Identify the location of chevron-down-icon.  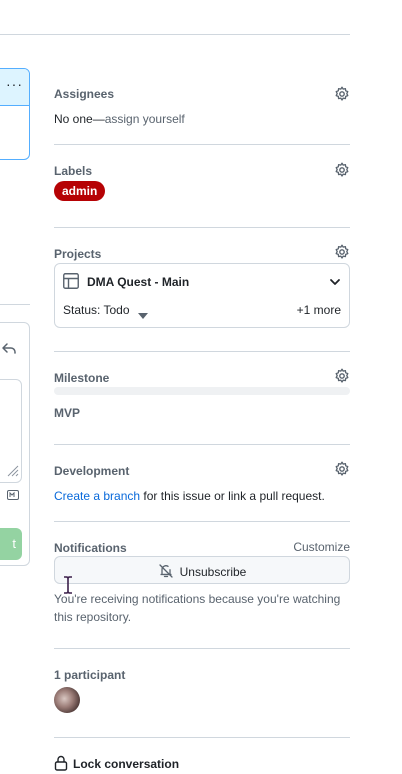
(335, 283).